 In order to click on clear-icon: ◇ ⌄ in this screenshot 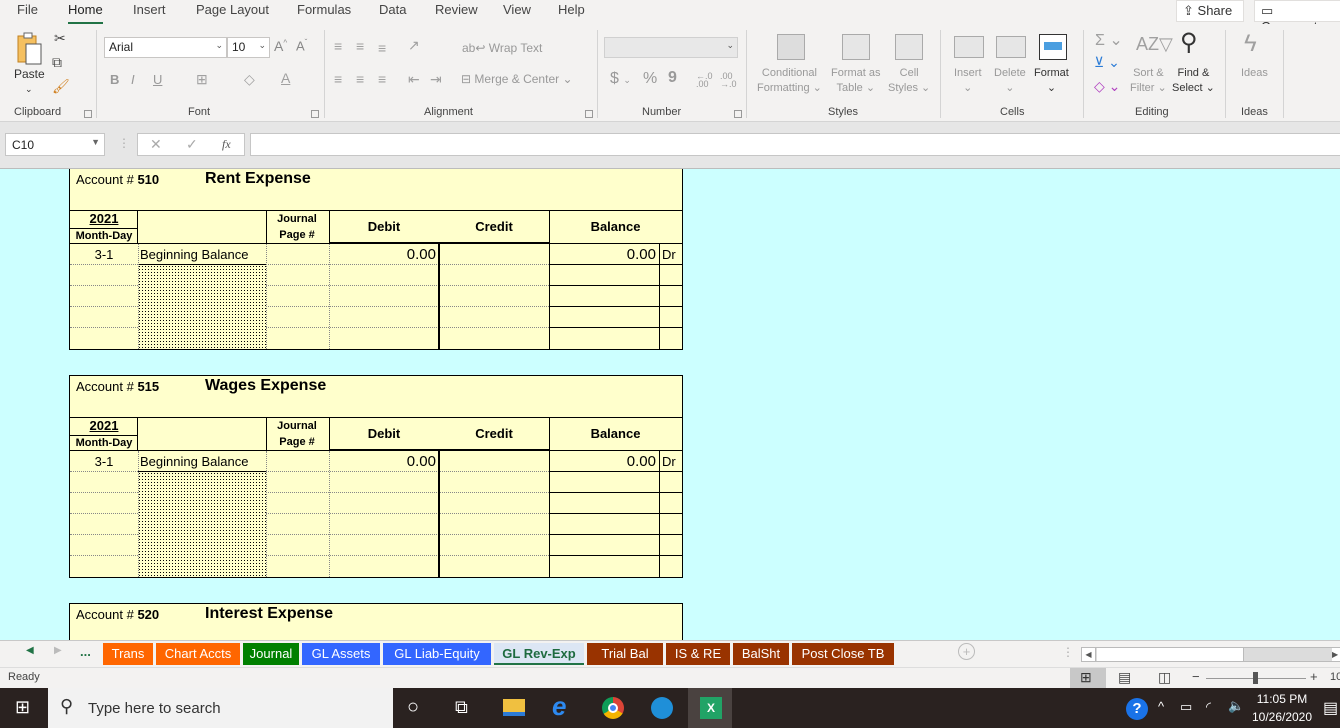, I will do `click(1107, 86)`.